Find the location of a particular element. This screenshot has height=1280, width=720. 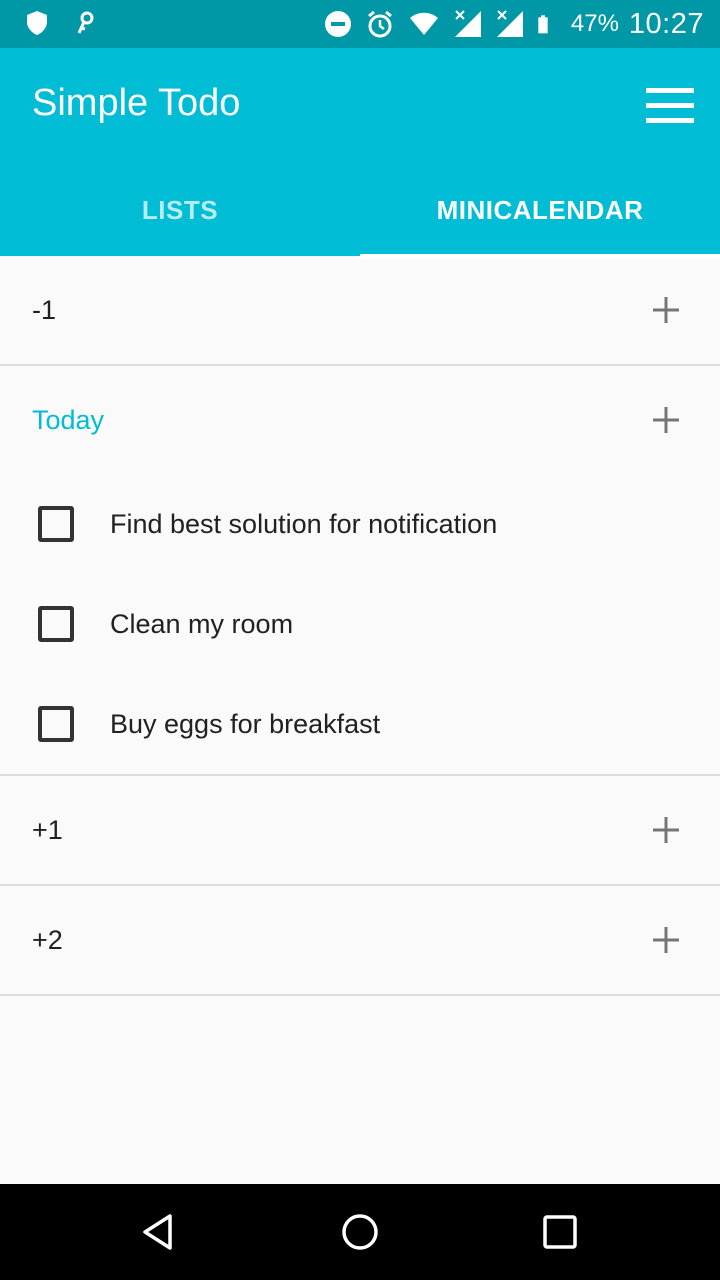

day-label: +2 is located at coordinates (47, 939).